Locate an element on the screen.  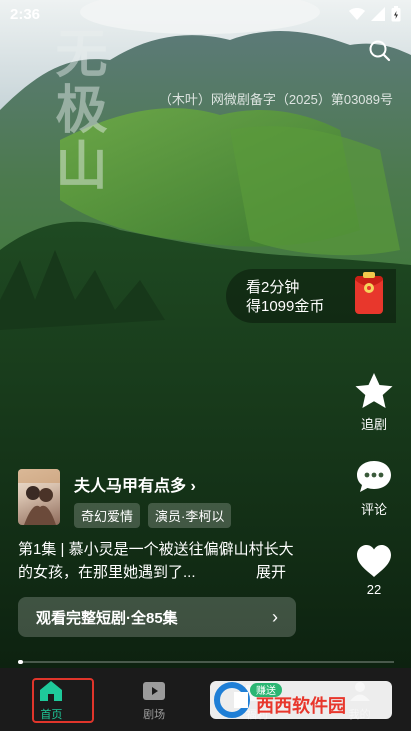
cover-art is located at coordinates (39, 497).